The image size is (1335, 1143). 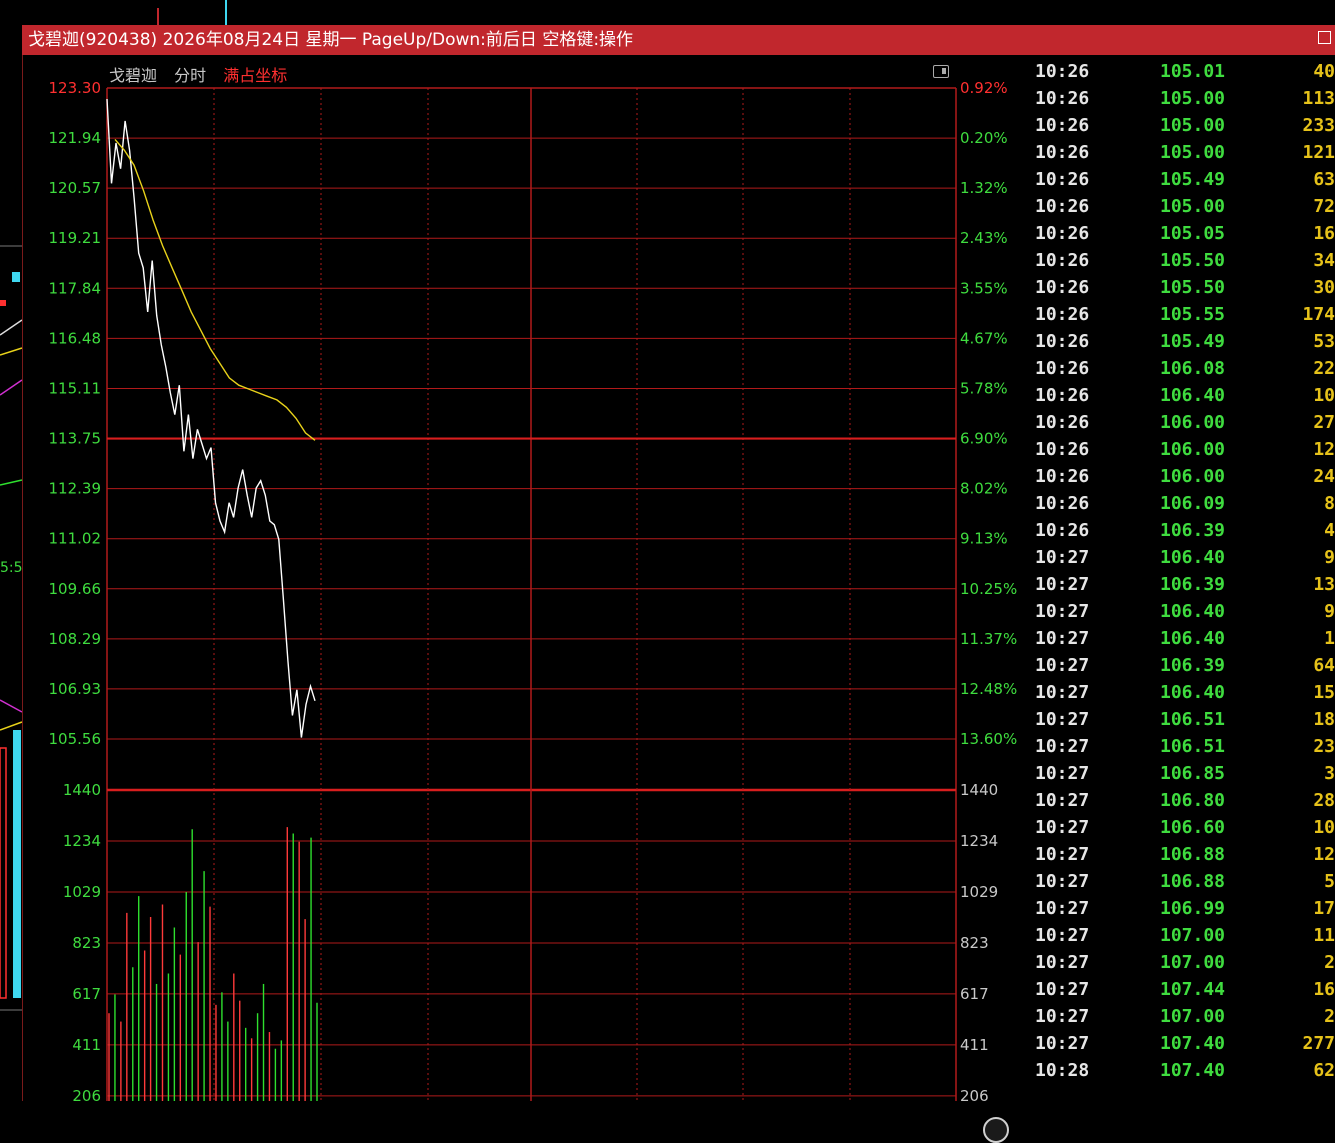 I want to click on volume-axis-label: 1440, so click(x=82, y=790).